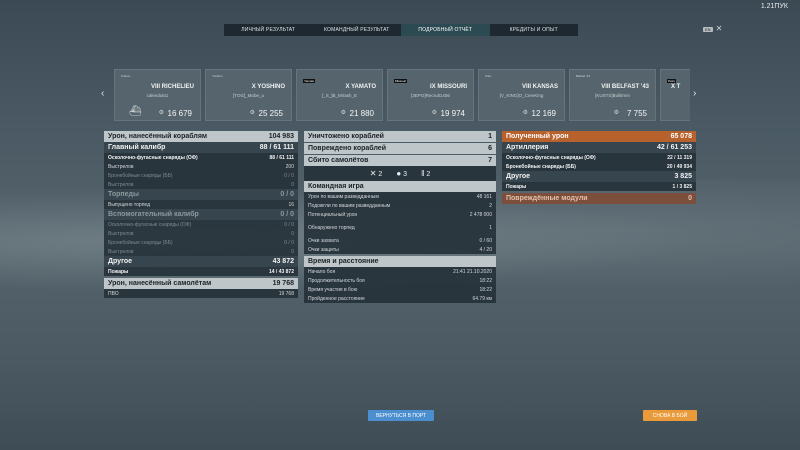 The width and height of the screenshot is (800, 450). What do you see at coordinates (400, 271) in the screenshot?
I see `time-row: Начало боя 21:41 21.10.2020` at bounding box center [400, 271].